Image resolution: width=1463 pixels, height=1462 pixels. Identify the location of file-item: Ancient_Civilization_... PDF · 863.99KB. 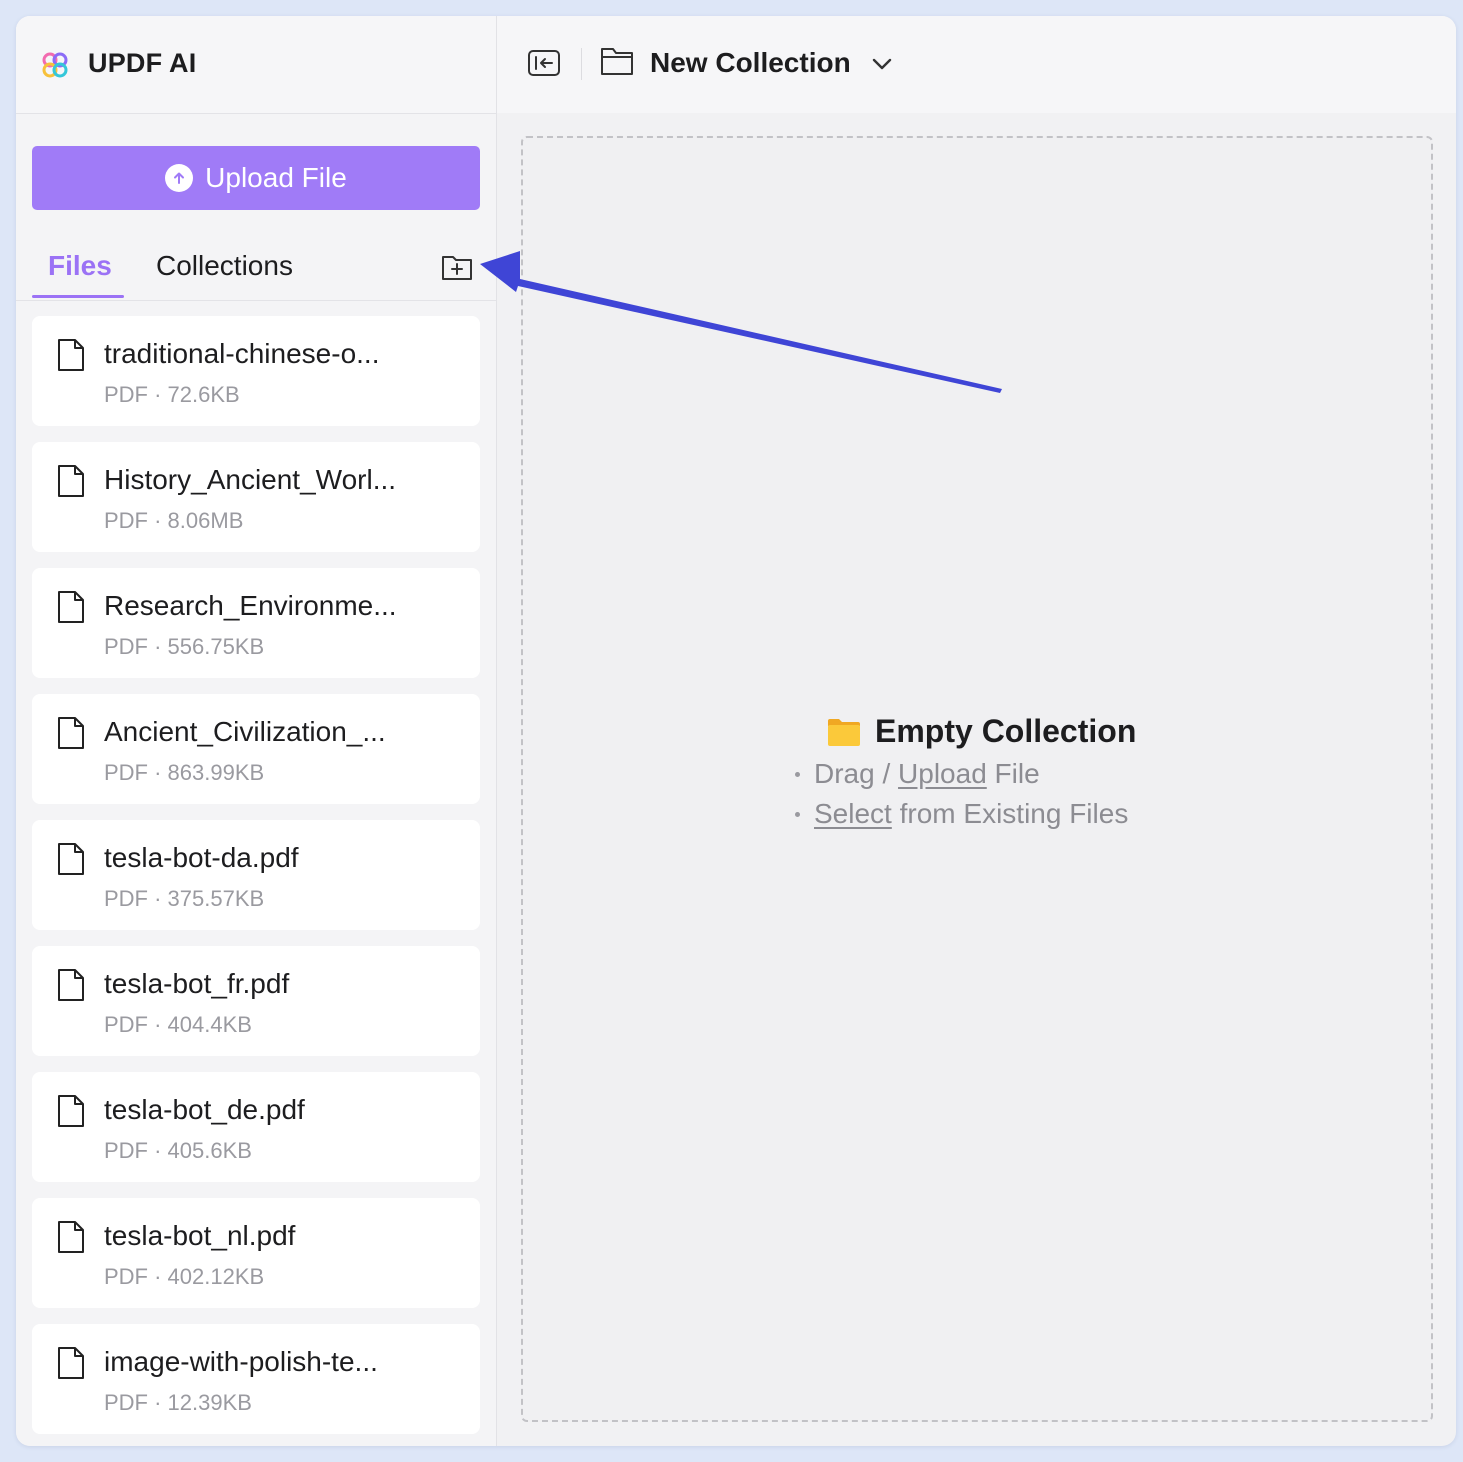
(256, 749).